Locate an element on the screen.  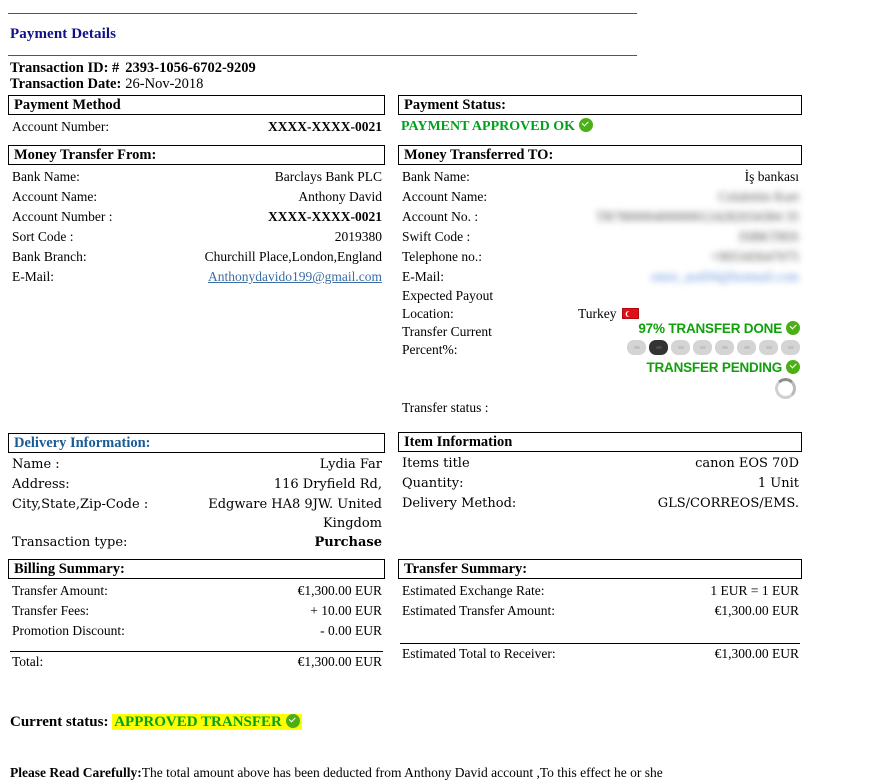
row-label: Promotion Discount: is located at coordinates (68, 630).